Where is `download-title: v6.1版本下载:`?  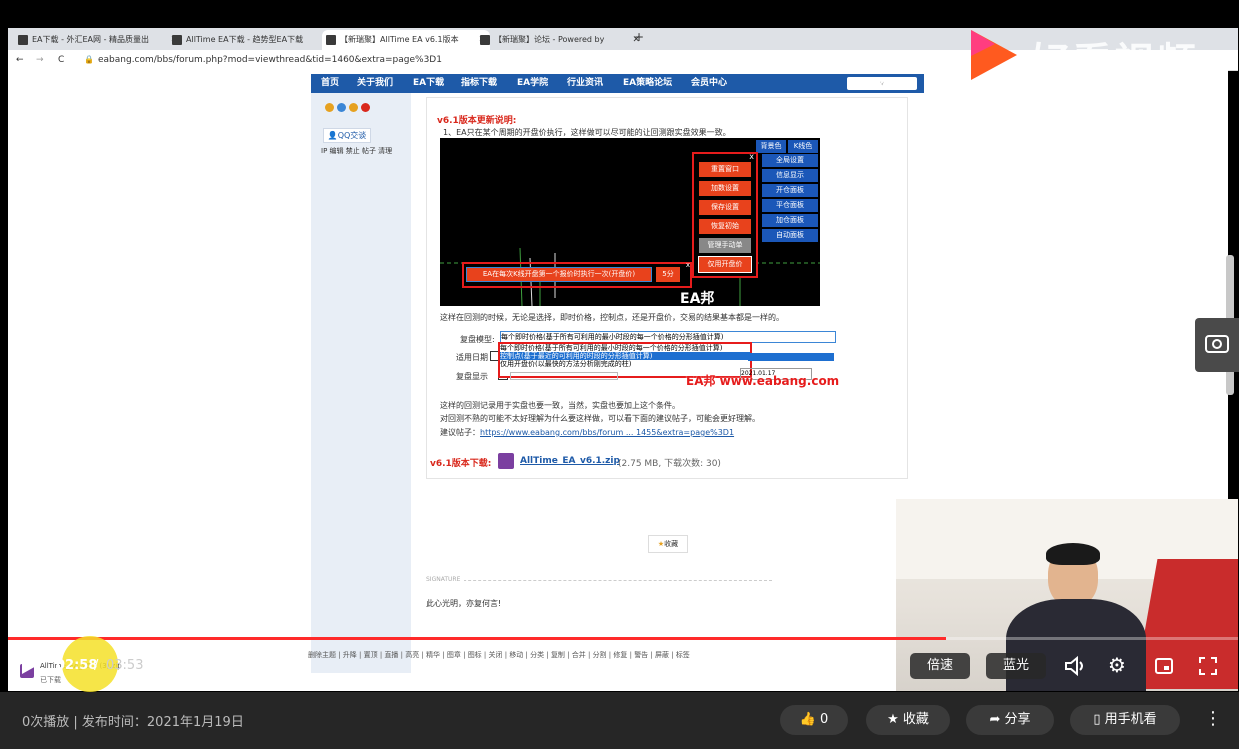 download-title: v6.1版本下载: is located at coordinates (461, 464).